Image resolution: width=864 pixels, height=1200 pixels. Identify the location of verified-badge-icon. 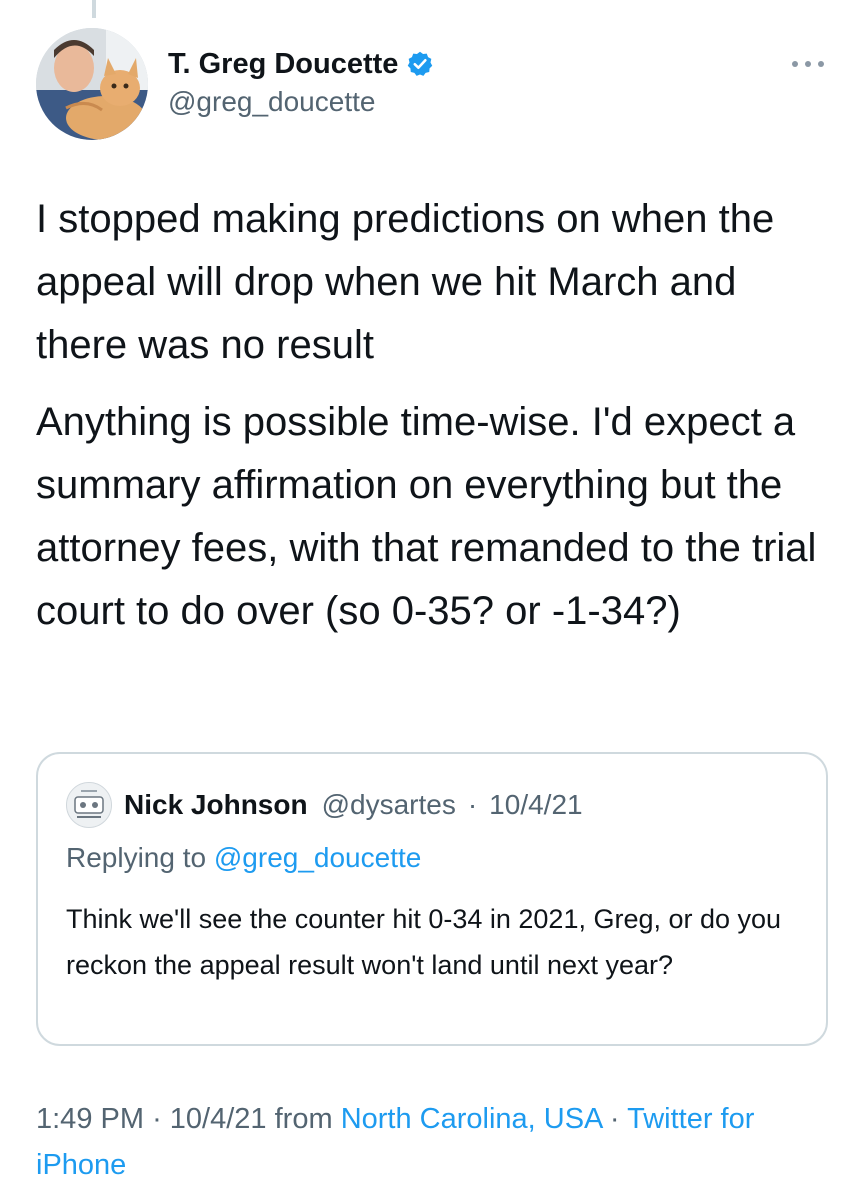
(420, 64).